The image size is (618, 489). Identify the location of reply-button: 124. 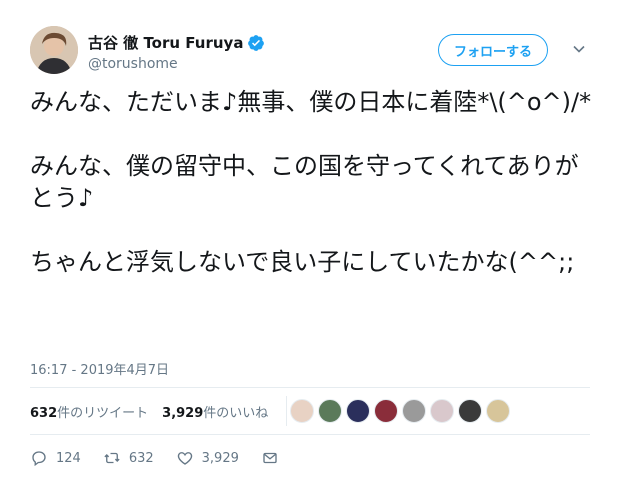
(55, 458).